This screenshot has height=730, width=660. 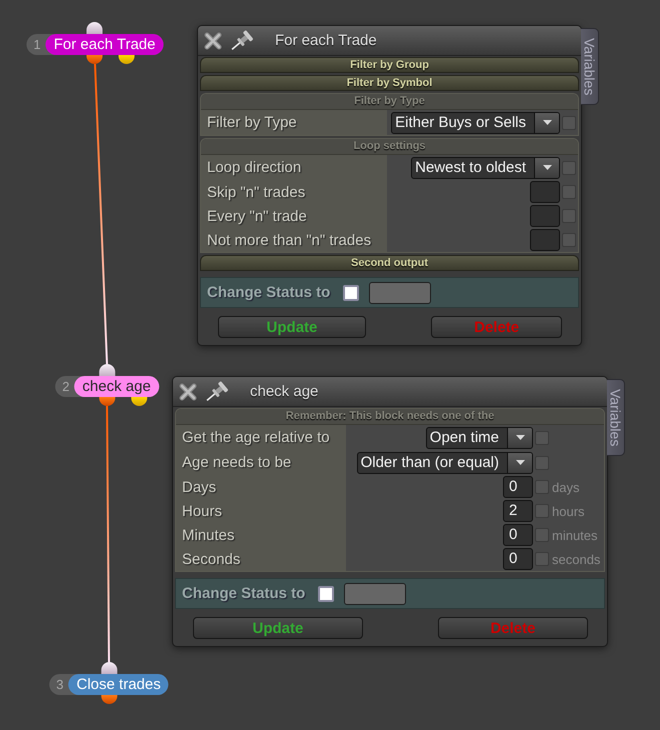 I want to click on section-header: Second output, so click(x=389, y=263).